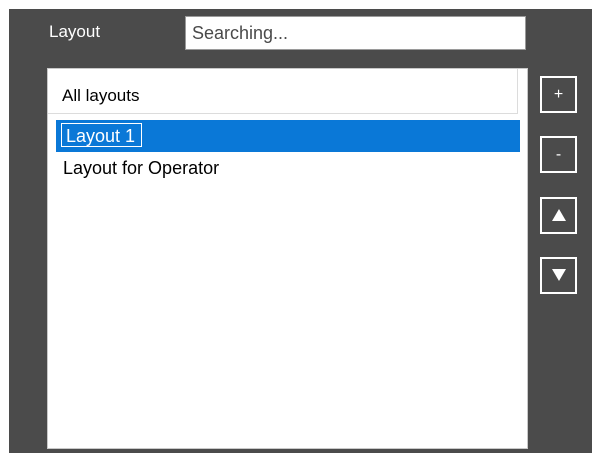 The image size is (592, 453). Describe the element at coordinates (288, 168) in the screenshot. I see `list-item-layout-for-operator: Layout for Operator` at that location.